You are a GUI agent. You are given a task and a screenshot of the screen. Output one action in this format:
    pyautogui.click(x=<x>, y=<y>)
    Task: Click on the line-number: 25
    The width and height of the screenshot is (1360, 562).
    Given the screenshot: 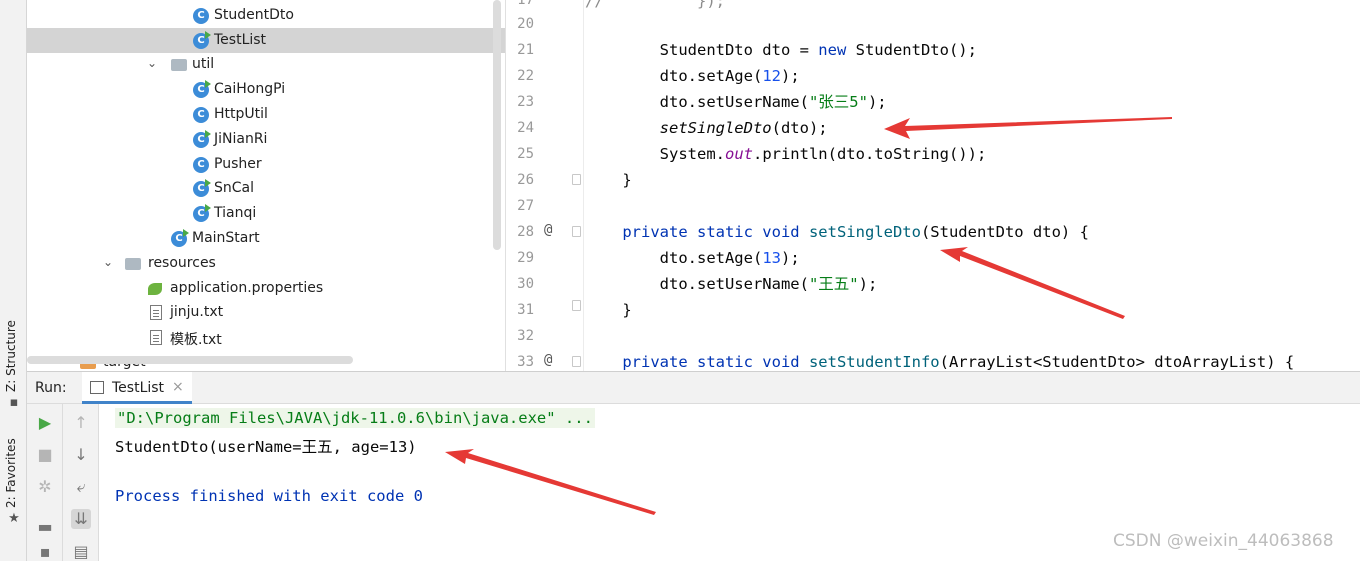 What is the action you would take?
    pyautogui.click(x=525, y=154)
    